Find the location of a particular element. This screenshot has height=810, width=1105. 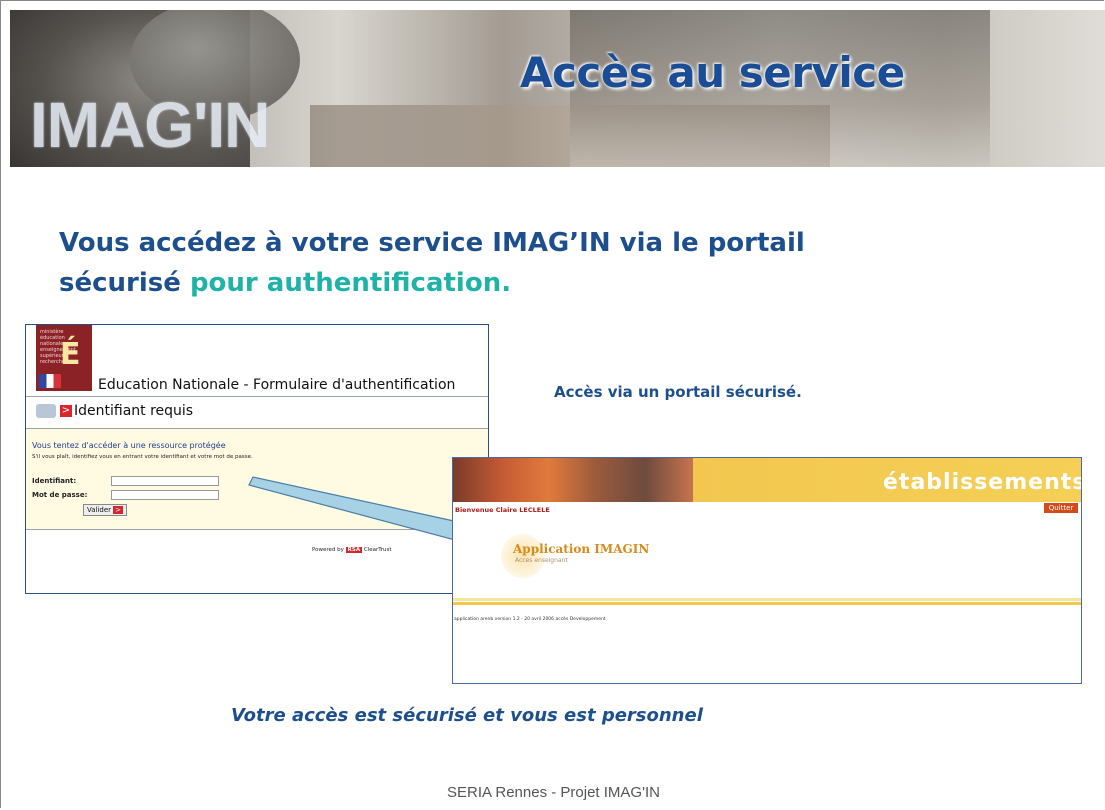

footer: SERIA Rennes - Projet IMAG'IN is located at coordinates (553, 792).